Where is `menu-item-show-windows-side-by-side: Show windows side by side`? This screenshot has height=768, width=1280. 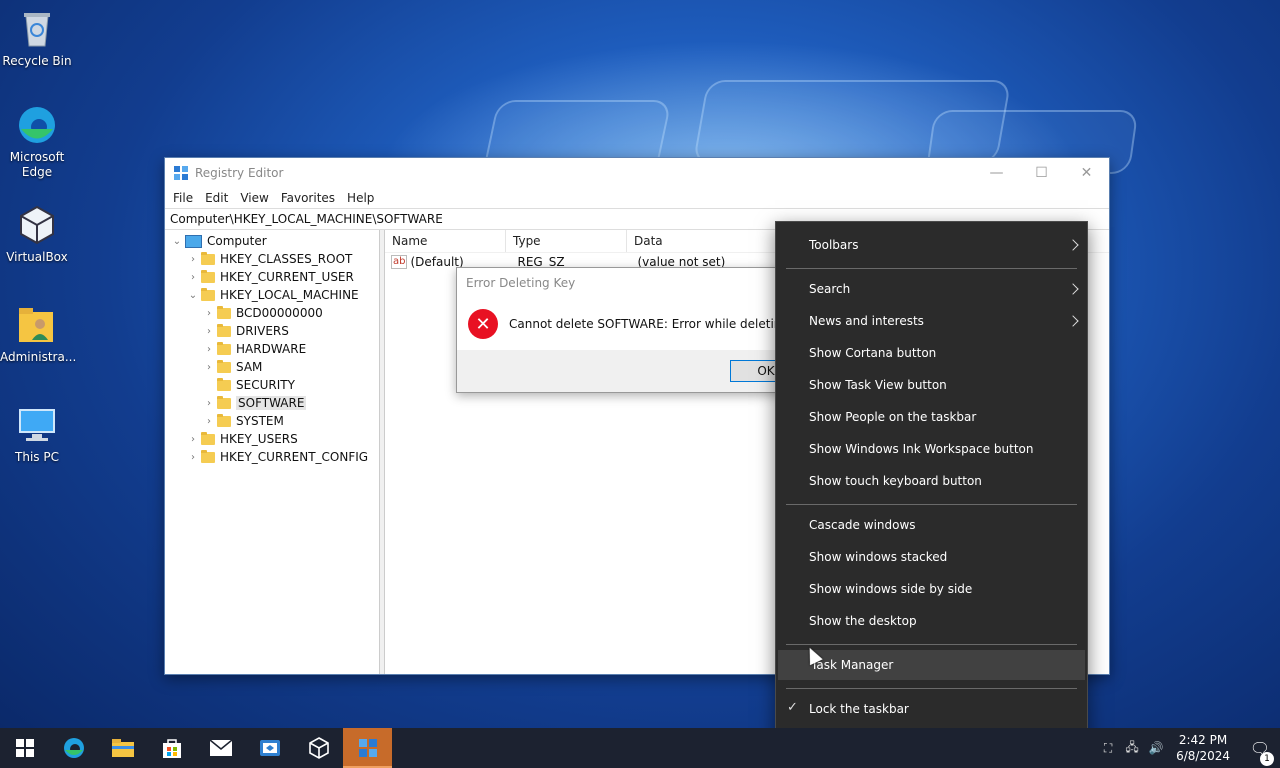
menu-item-show-windows-side-by-side: Show windows side by side is located at coordinates (931, 589).